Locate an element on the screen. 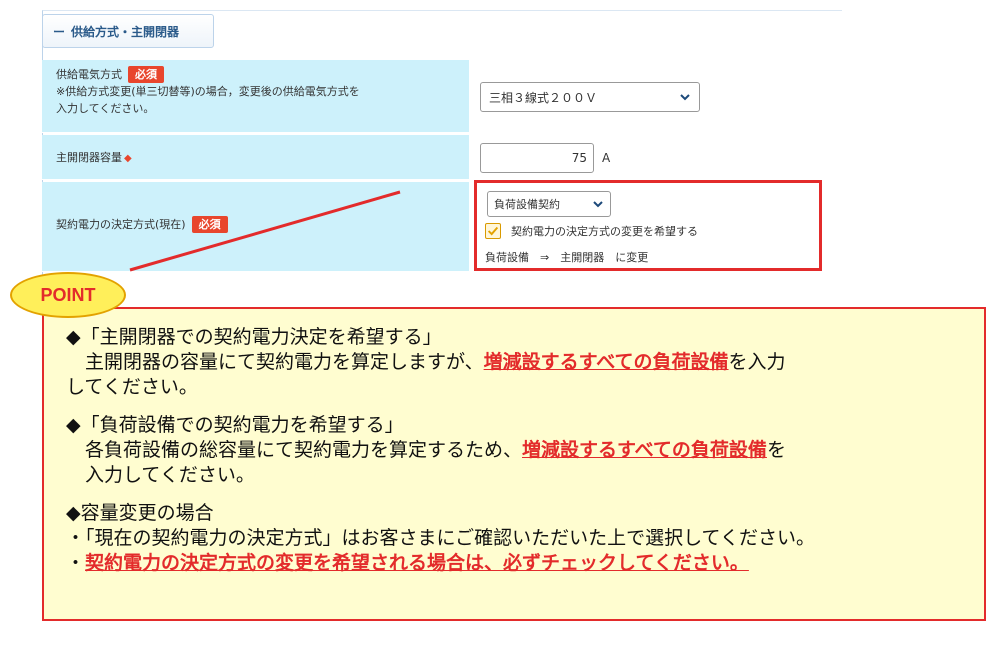 Image resolution: width=1000 pixels, height=659 pixels. point-text-3b: ・契約電力の決定方式の変更を希望される場合は、必ずチェックしてください。 is located at coordinates (525, 563).